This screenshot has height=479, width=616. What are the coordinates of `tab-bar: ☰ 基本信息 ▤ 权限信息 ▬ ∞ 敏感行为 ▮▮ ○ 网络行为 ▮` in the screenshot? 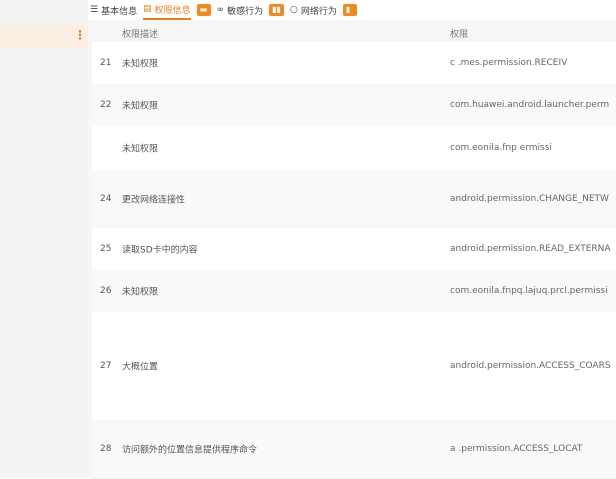 It's located at (352, 10).